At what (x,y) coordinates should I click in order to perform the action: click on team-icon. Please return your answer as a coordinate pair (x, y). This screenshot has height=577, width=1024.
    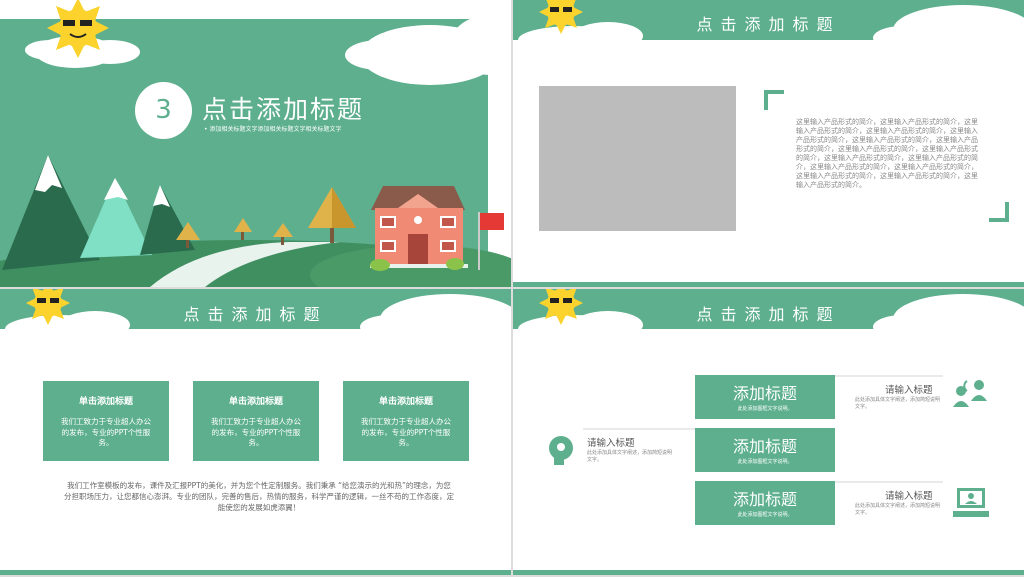
    Looking at the image, I should click on (970, 393).